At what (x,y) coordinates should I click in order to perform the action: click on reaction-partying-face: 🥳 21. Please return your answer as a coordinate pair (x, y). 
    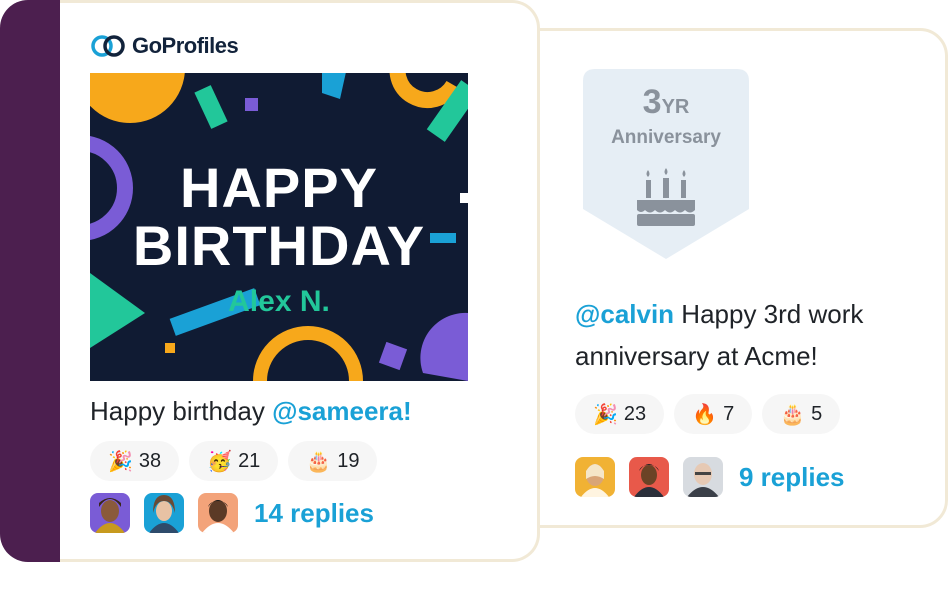
    Looking at the image, I should click on (234, 461).